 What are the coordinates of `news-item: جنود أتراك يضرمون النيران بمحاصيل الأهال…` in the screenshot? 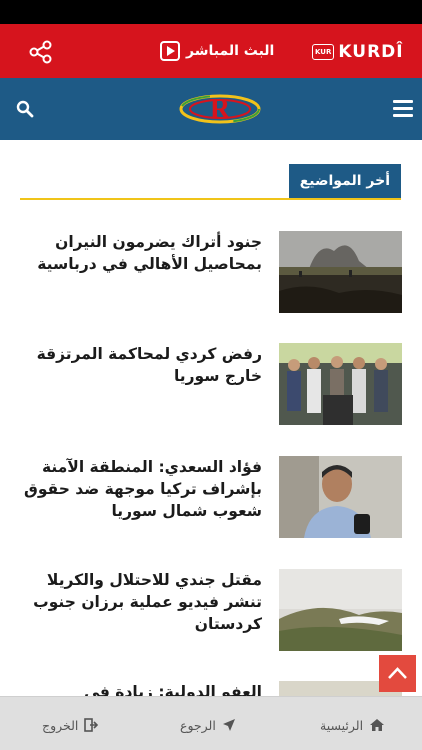 It's located at (211, 272).